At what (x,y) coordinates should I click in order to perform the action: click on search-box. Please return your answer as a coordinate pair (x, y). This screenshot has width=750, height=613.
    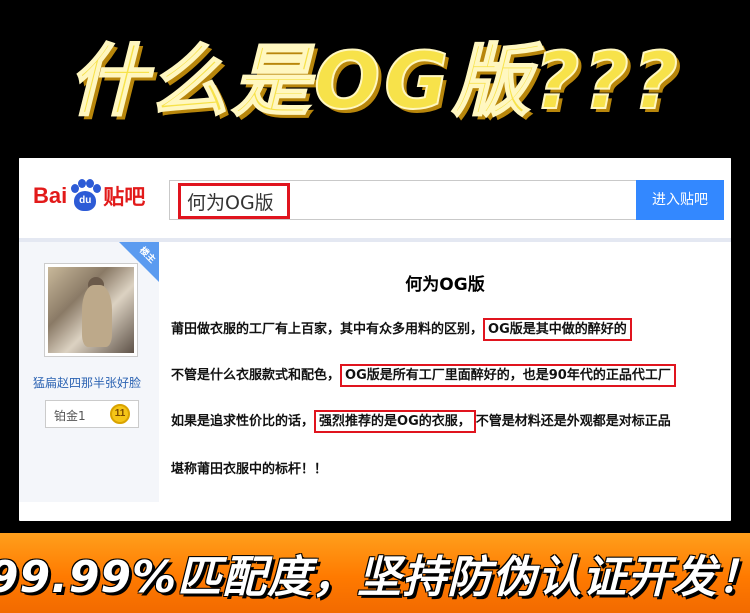
    Looking at the image, I should click on (403, 200).